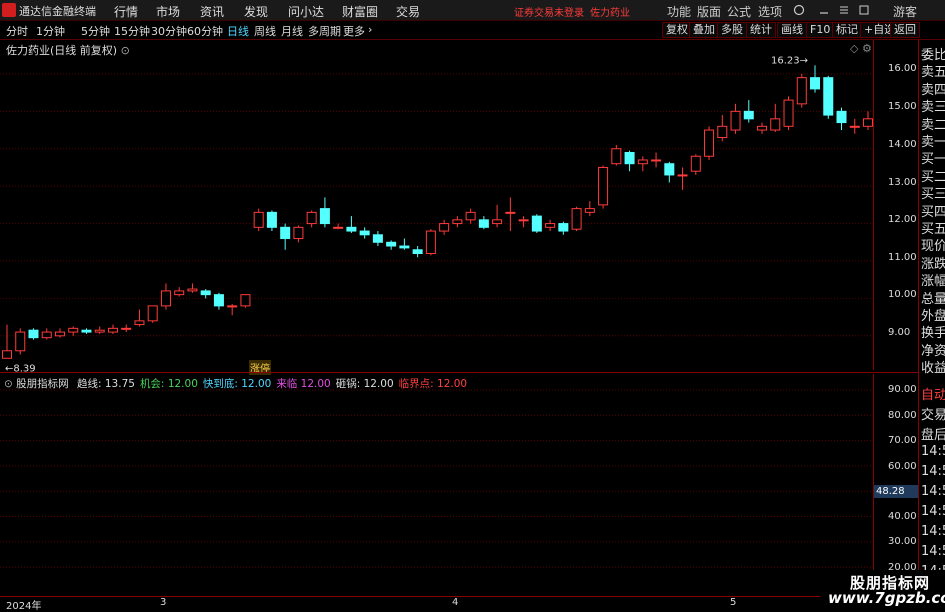  What do you see at coordinates (761, 30) in the screenshot?
I see `tool-statistics: 统计` at bounding box center [761, 30].